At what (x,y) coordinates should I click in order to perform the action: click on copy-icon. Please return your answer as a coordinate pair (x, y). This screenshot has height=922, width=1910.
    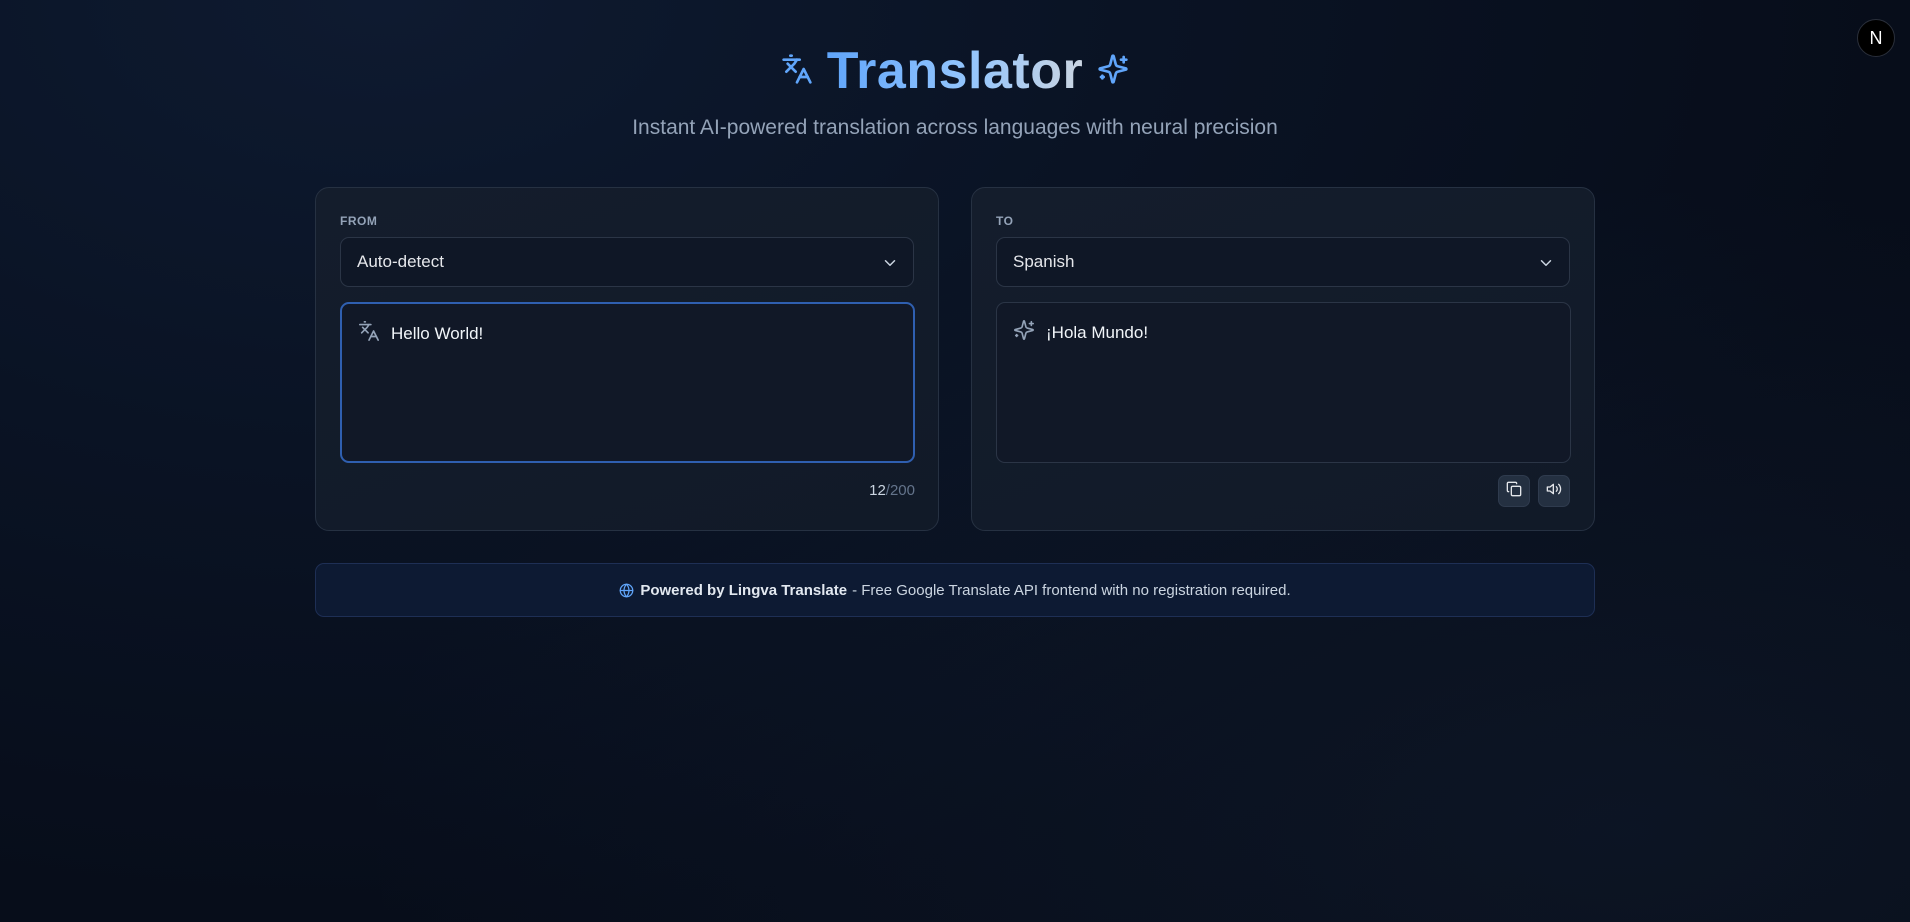
    Looking at the image, I should click on (1514, 491).